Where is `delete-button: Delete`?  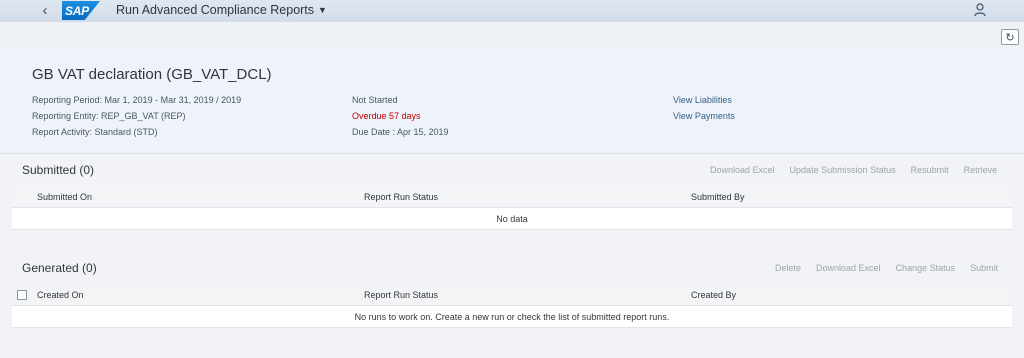
delete-button: Delete is located at coordinates (788, 268).